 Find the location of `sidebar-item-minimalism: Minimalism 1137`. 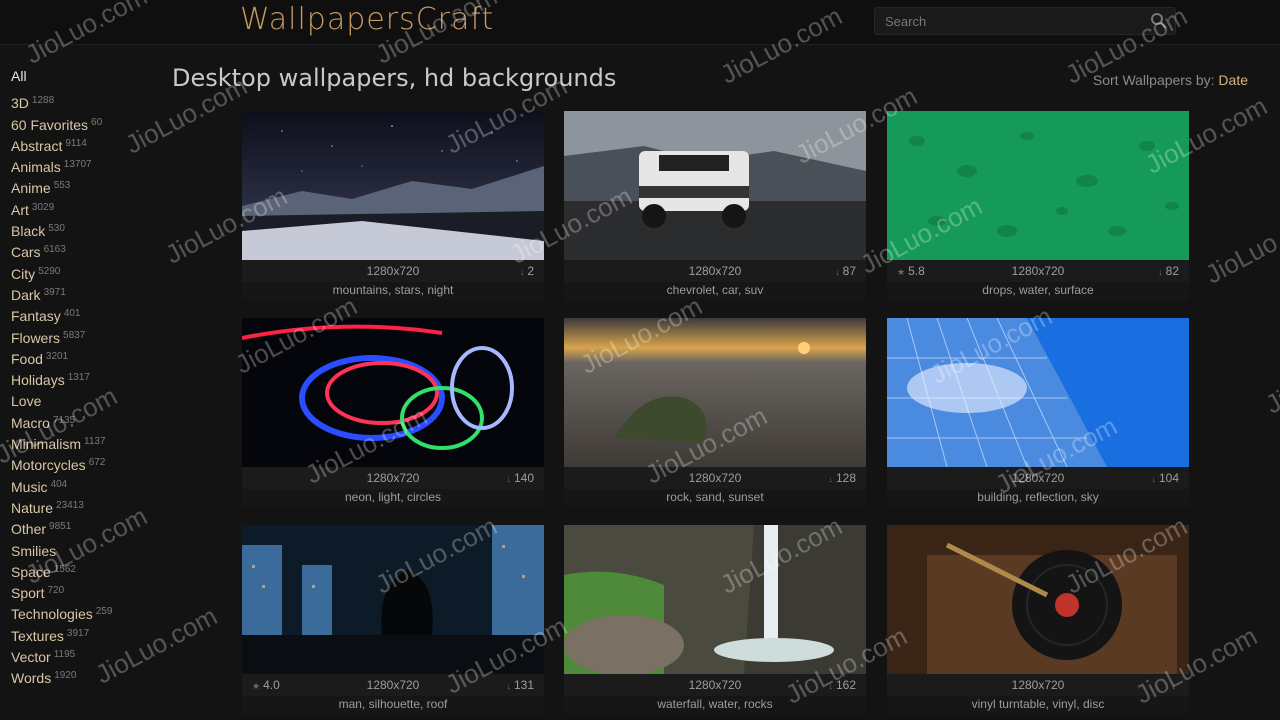

sidebar-item-minimalism: Minimalism 1137 is located at coordinates (86, 444).